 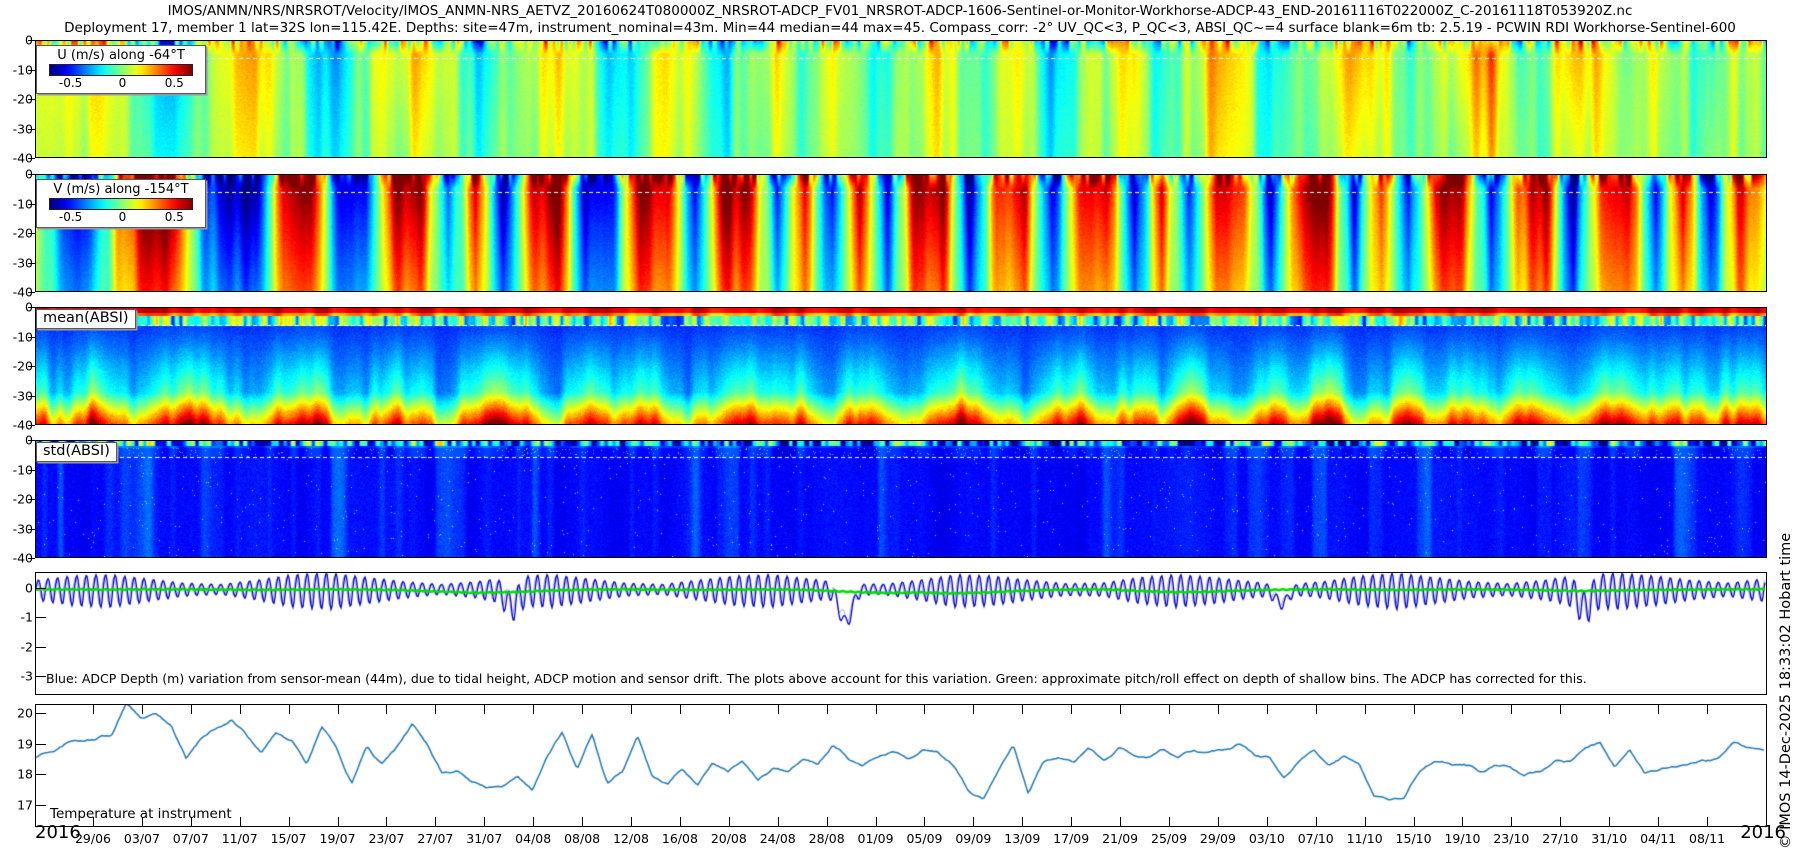 What do you see at coordinates (901, 765) in the screenshot?
I see `temperature-lineplot` at bounding box center [901, 765].